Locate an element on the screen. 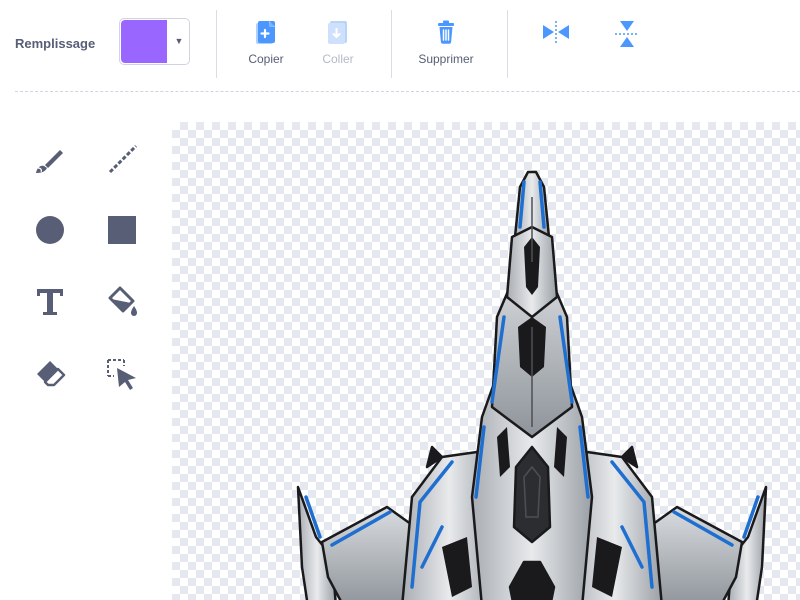 This screenshot has width=800, height=600. fill-tool is located at coordinates (122, 302).